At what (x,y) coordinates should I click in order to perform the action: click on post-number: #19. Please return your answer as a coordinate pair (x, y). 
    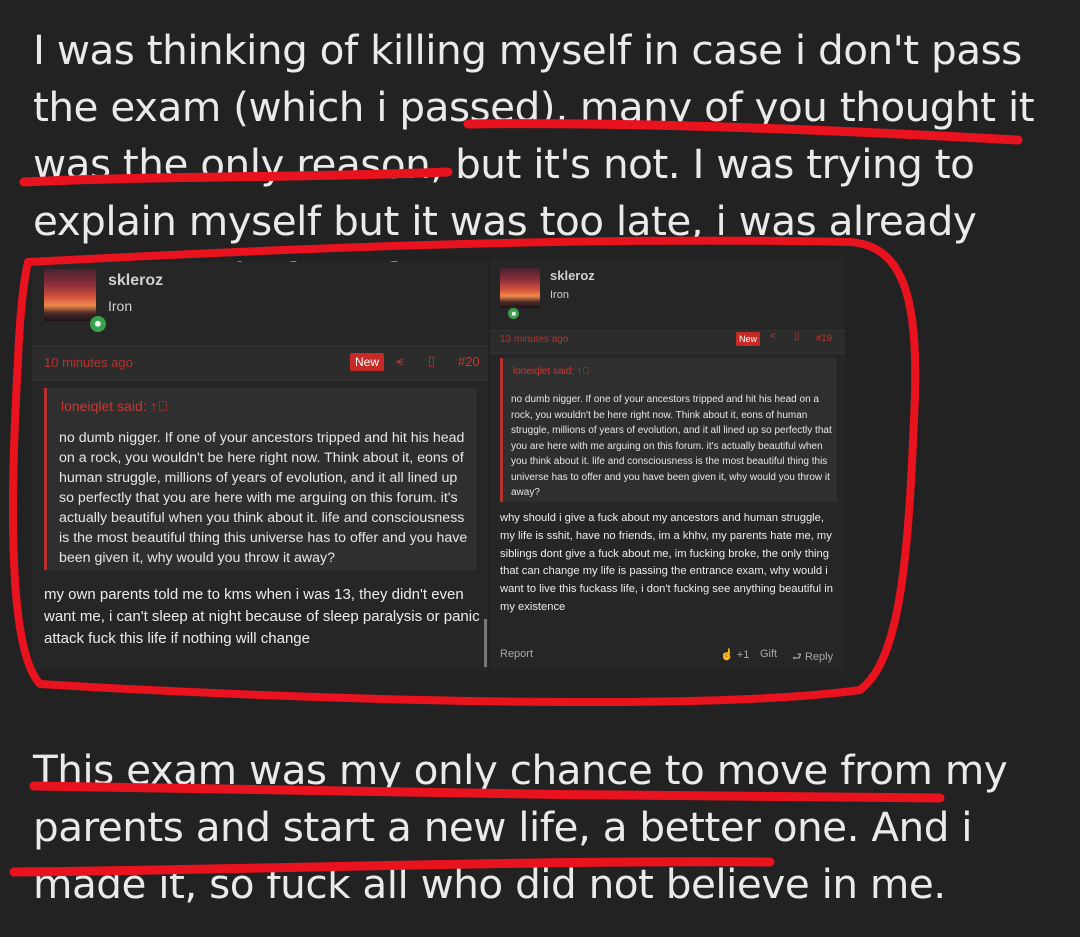
    Looking at the image, I should click on (824, 338).